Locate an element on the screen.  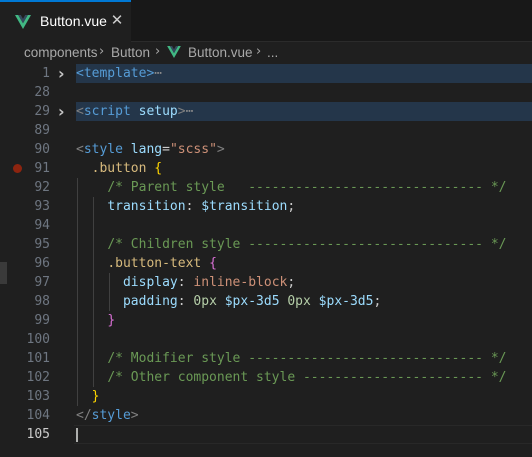
code-text: </style> is located at coordinates (107, 415).